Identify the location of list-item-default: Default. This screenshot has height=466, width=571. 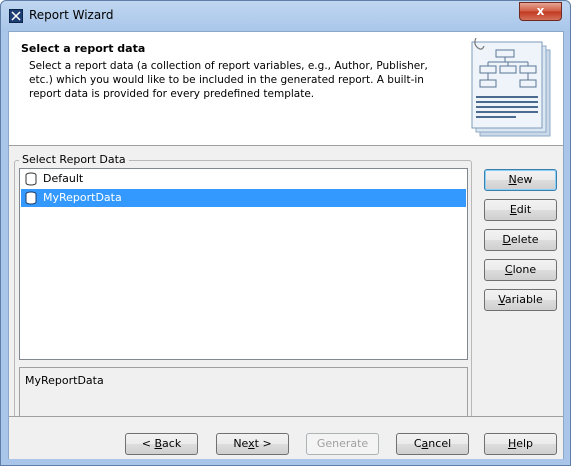
(243, 179).